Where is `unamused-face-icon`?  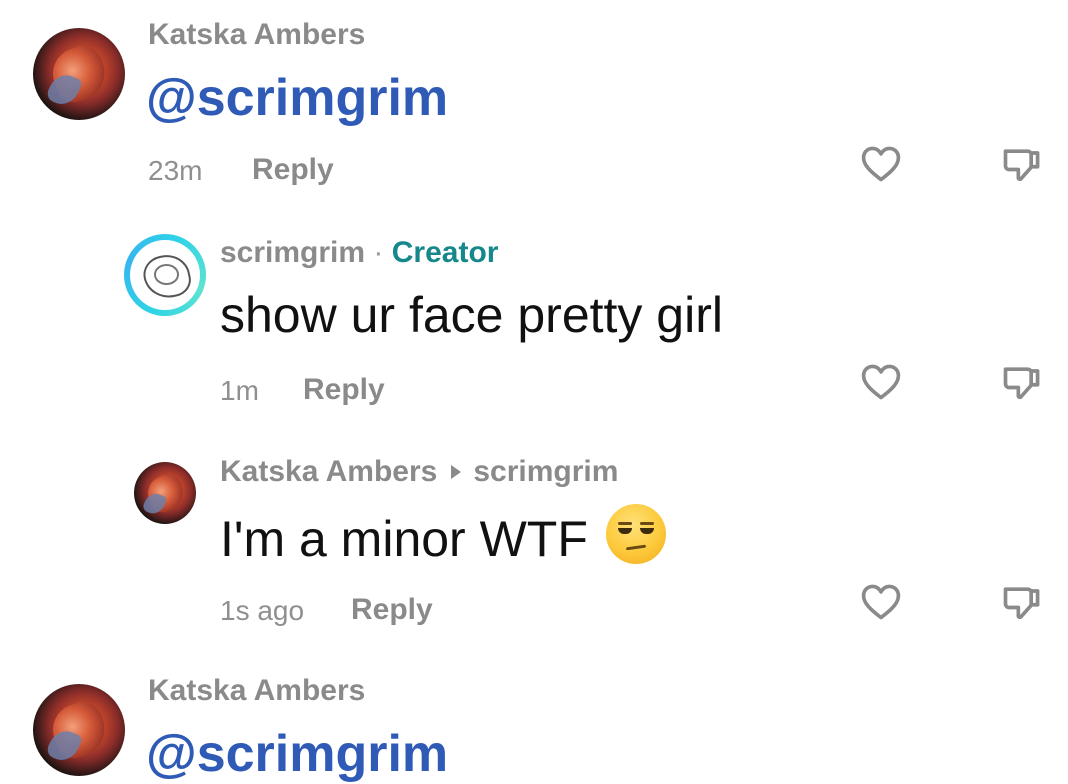 unamused-face-icon is located at coordinates (635, 534).